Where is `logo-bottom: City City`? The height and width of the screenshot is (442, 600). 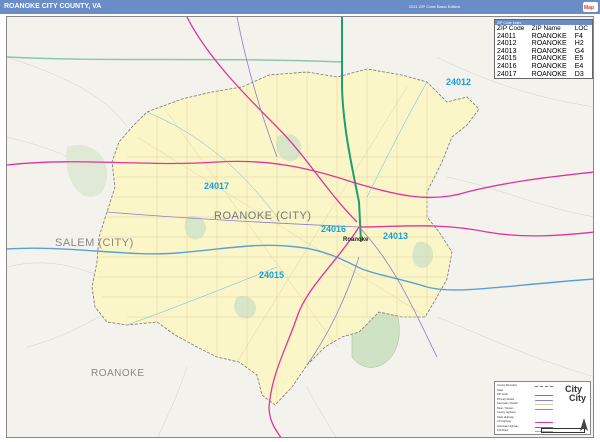 logo-bottom: City City is located at coordinates (577, 399).